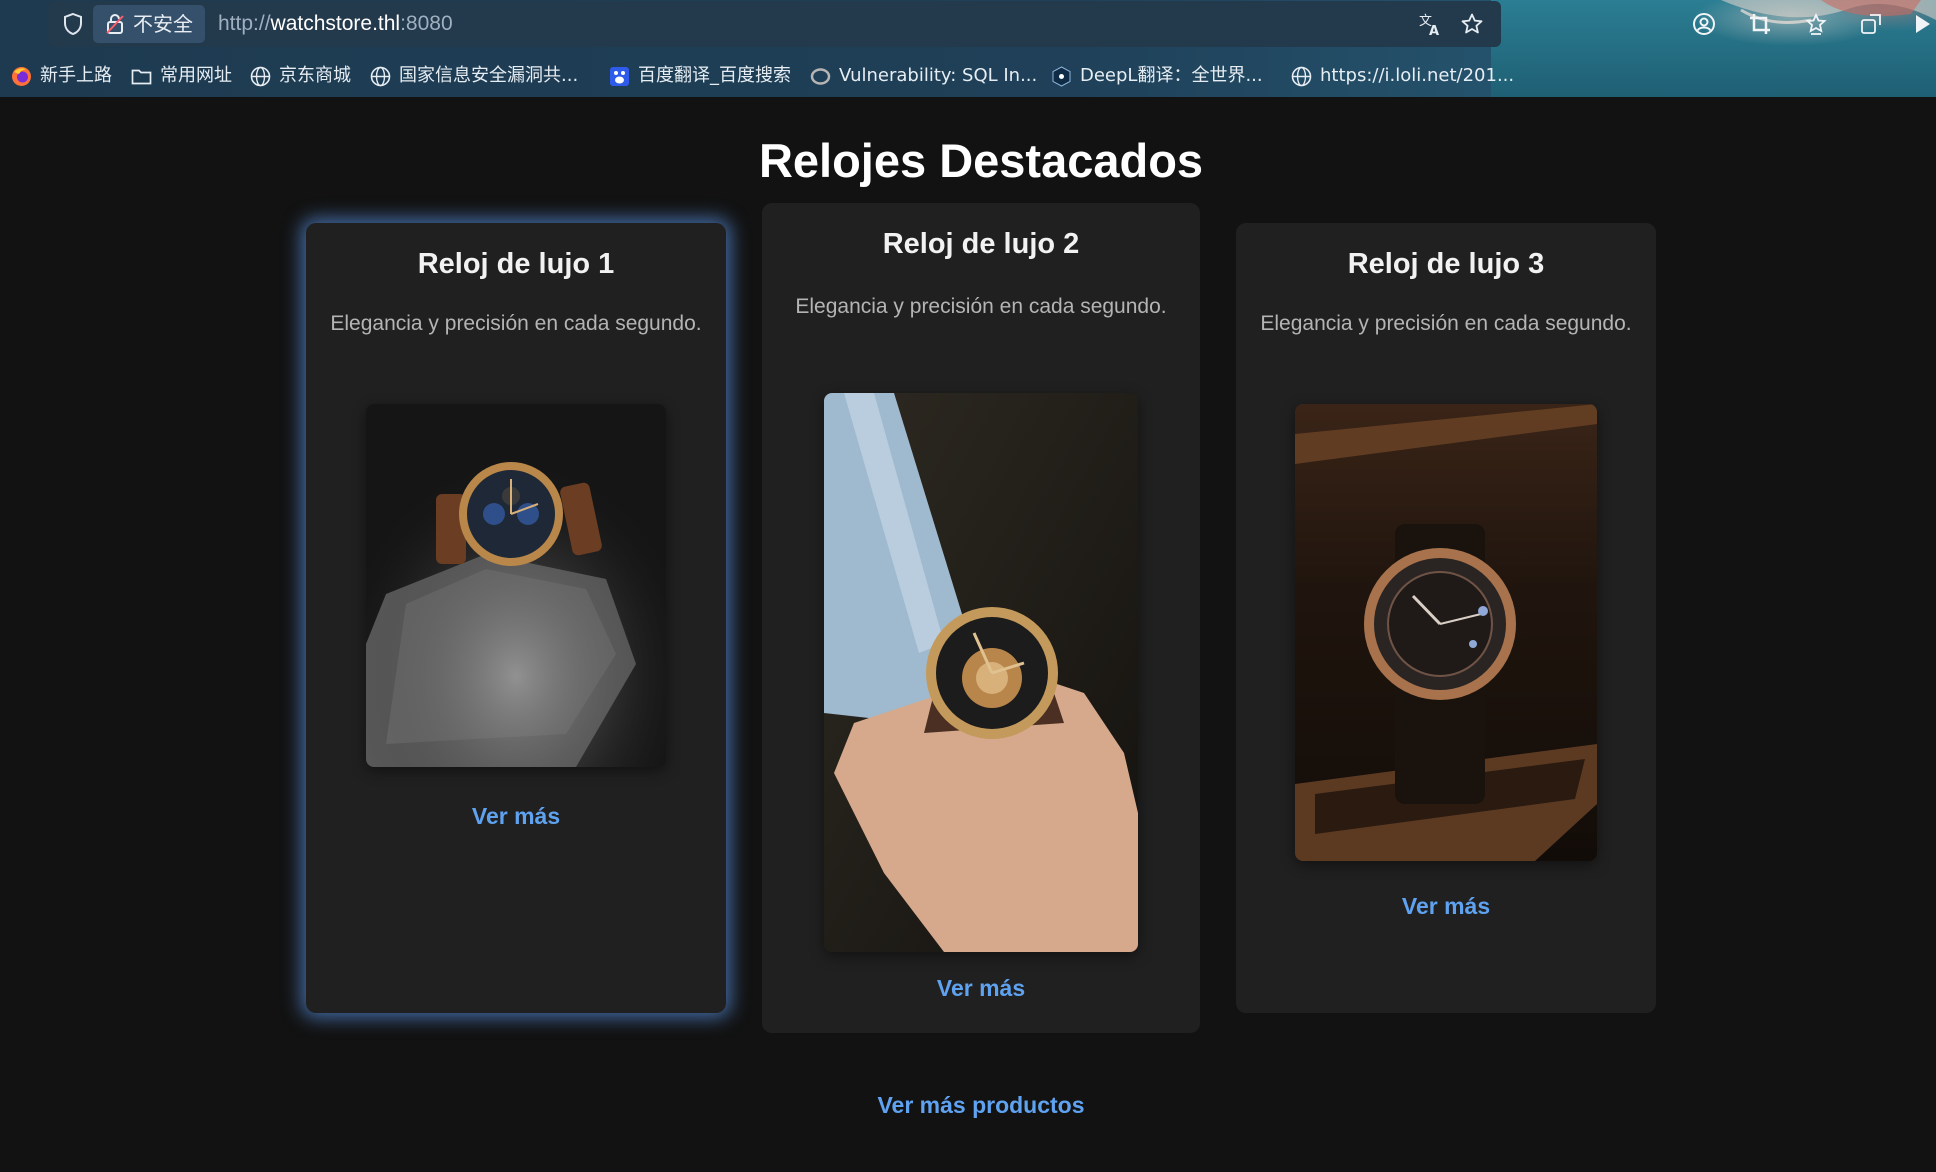 This screenshot has width=1936, height=1172. Describe the element at coordinates (1871, 24) in the screenshot. I see `extensions-icon` at that location.